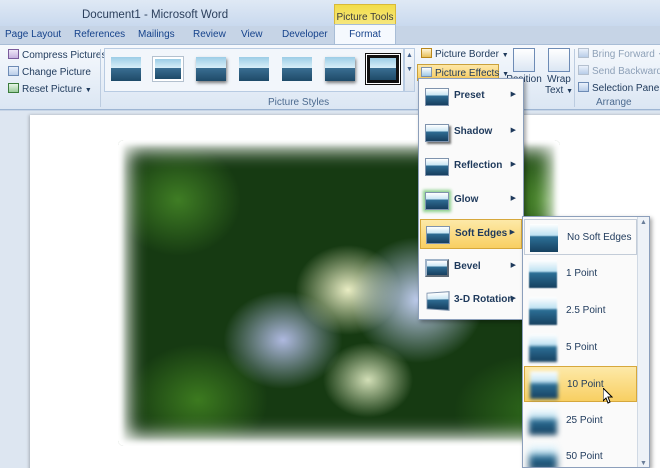  I want to click on menu-item-soft-edges: Soft Edges ▶, so click(471, 234).